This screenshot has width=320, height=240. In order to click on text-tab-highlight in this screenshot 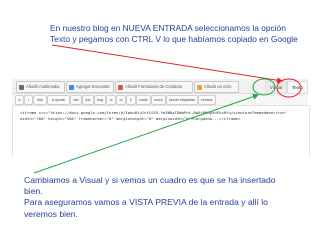, I will do `click(289, 88)`.